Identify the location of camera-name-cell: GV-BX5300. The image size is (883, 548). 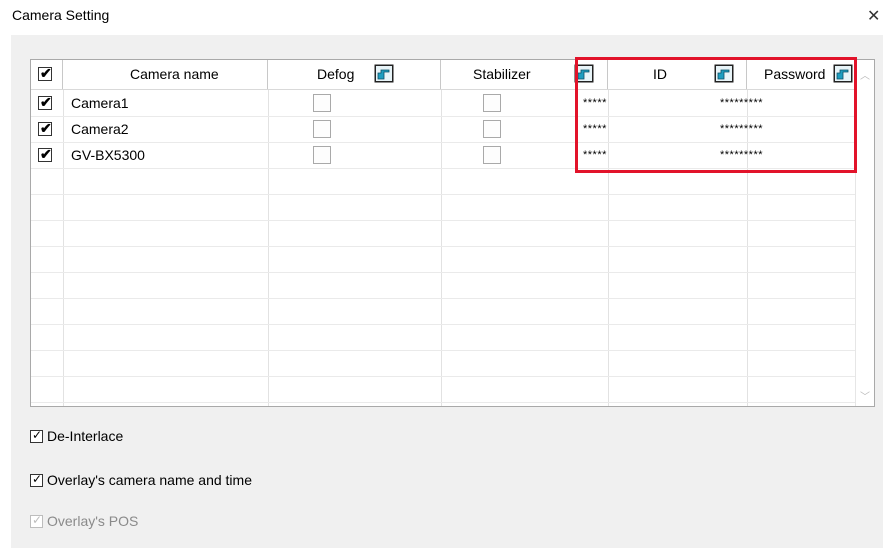
(108, 155).